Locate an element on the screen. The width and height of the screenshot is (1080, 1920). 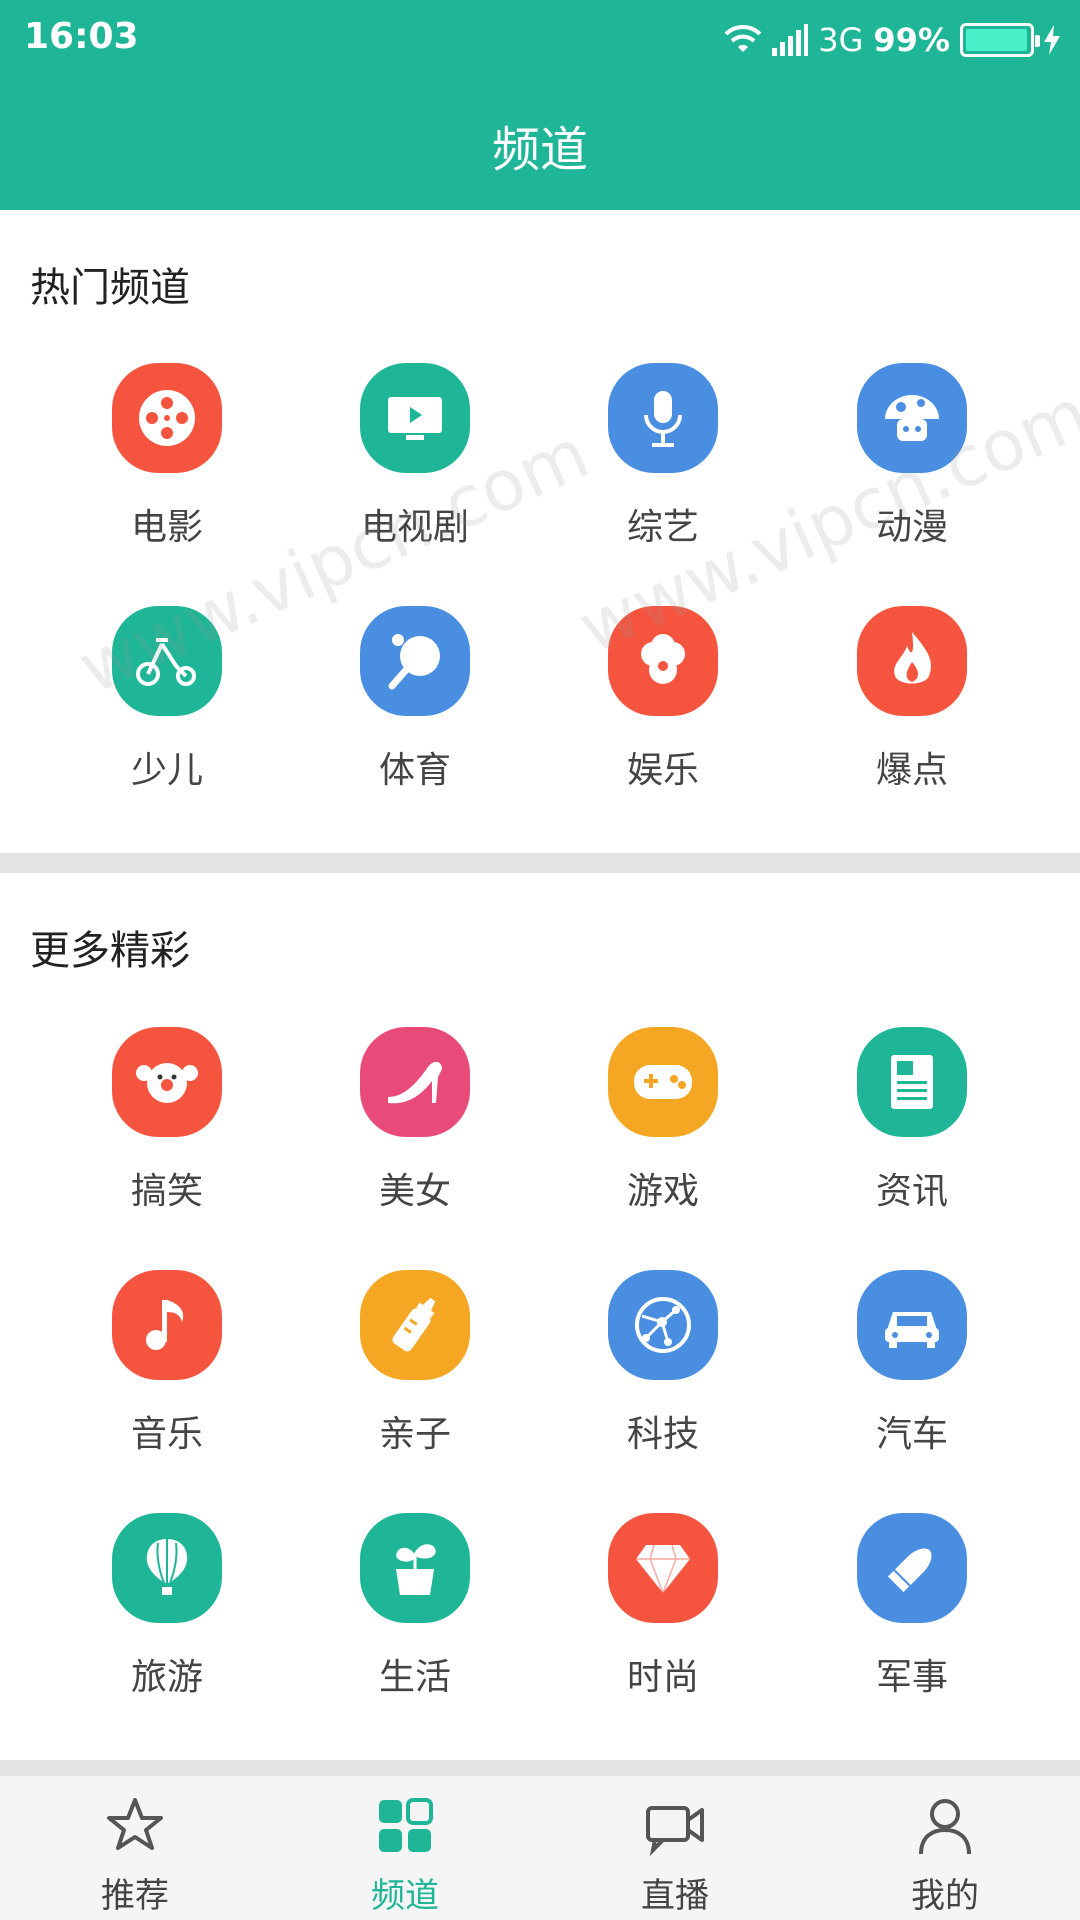
more-section-title: 更多精彩 is located at coordinates (110, 951).